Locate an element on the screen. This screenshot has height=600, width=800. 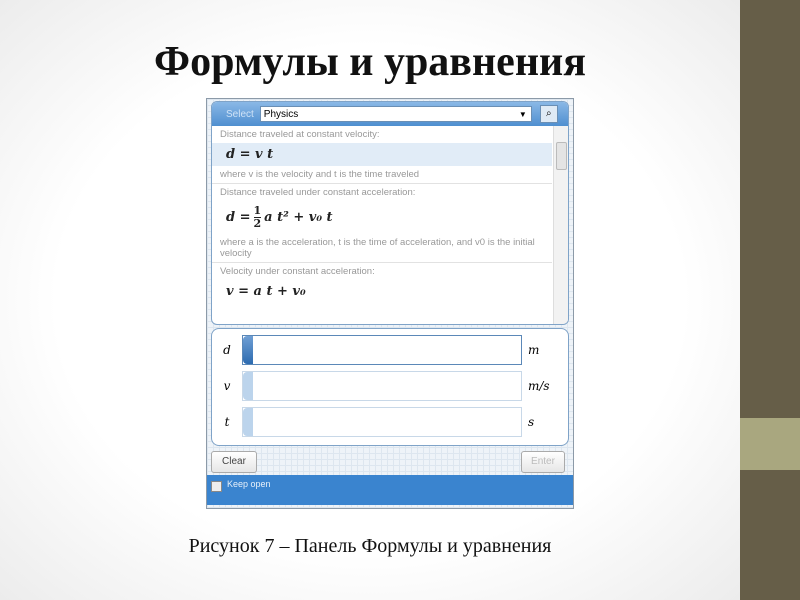
formula-title: Velocity under constant acceleration: is located at coordinates (297, 271).